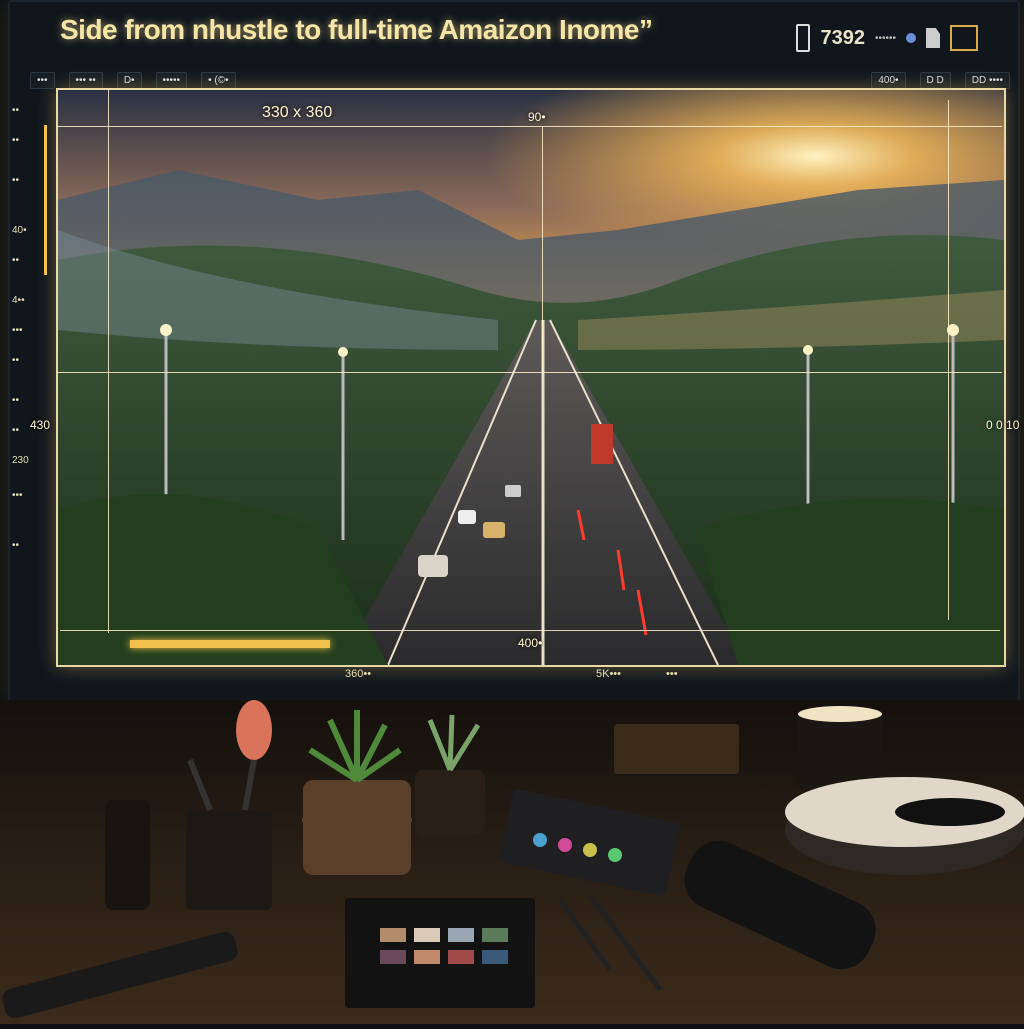 The width and height of the screenshot is (1024, 1029). Describe the element at coordinates (803, 38) in the screenshot. I see `phone-icon` at that location.